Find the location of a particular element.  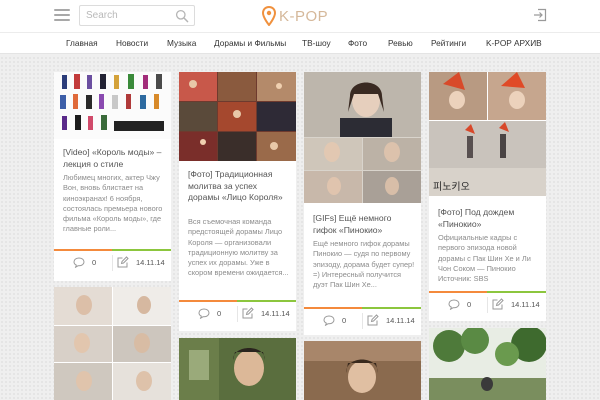

hamburger-icon is located at coordinates (62, 15).